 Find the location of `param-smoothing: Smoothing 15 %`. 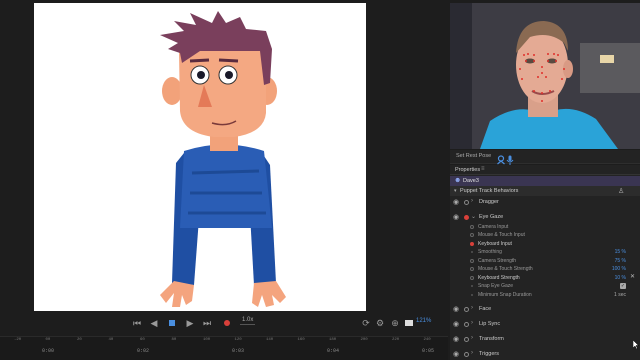

param-smoothing: Smoothing 15 % is located at coordinates (545, 252).